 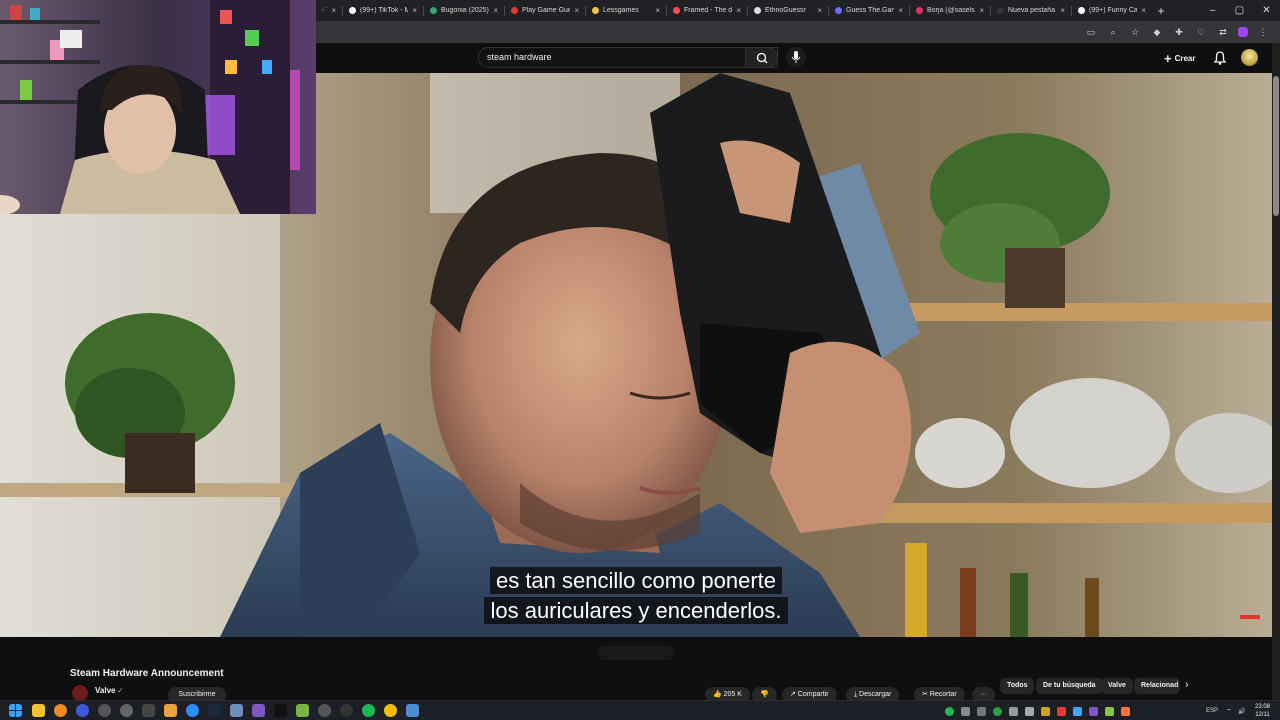 What do you see at coordinates (1135, 32) in the screenshot?
I see `star-icon: ☆` at bounding box center [1135, 32].